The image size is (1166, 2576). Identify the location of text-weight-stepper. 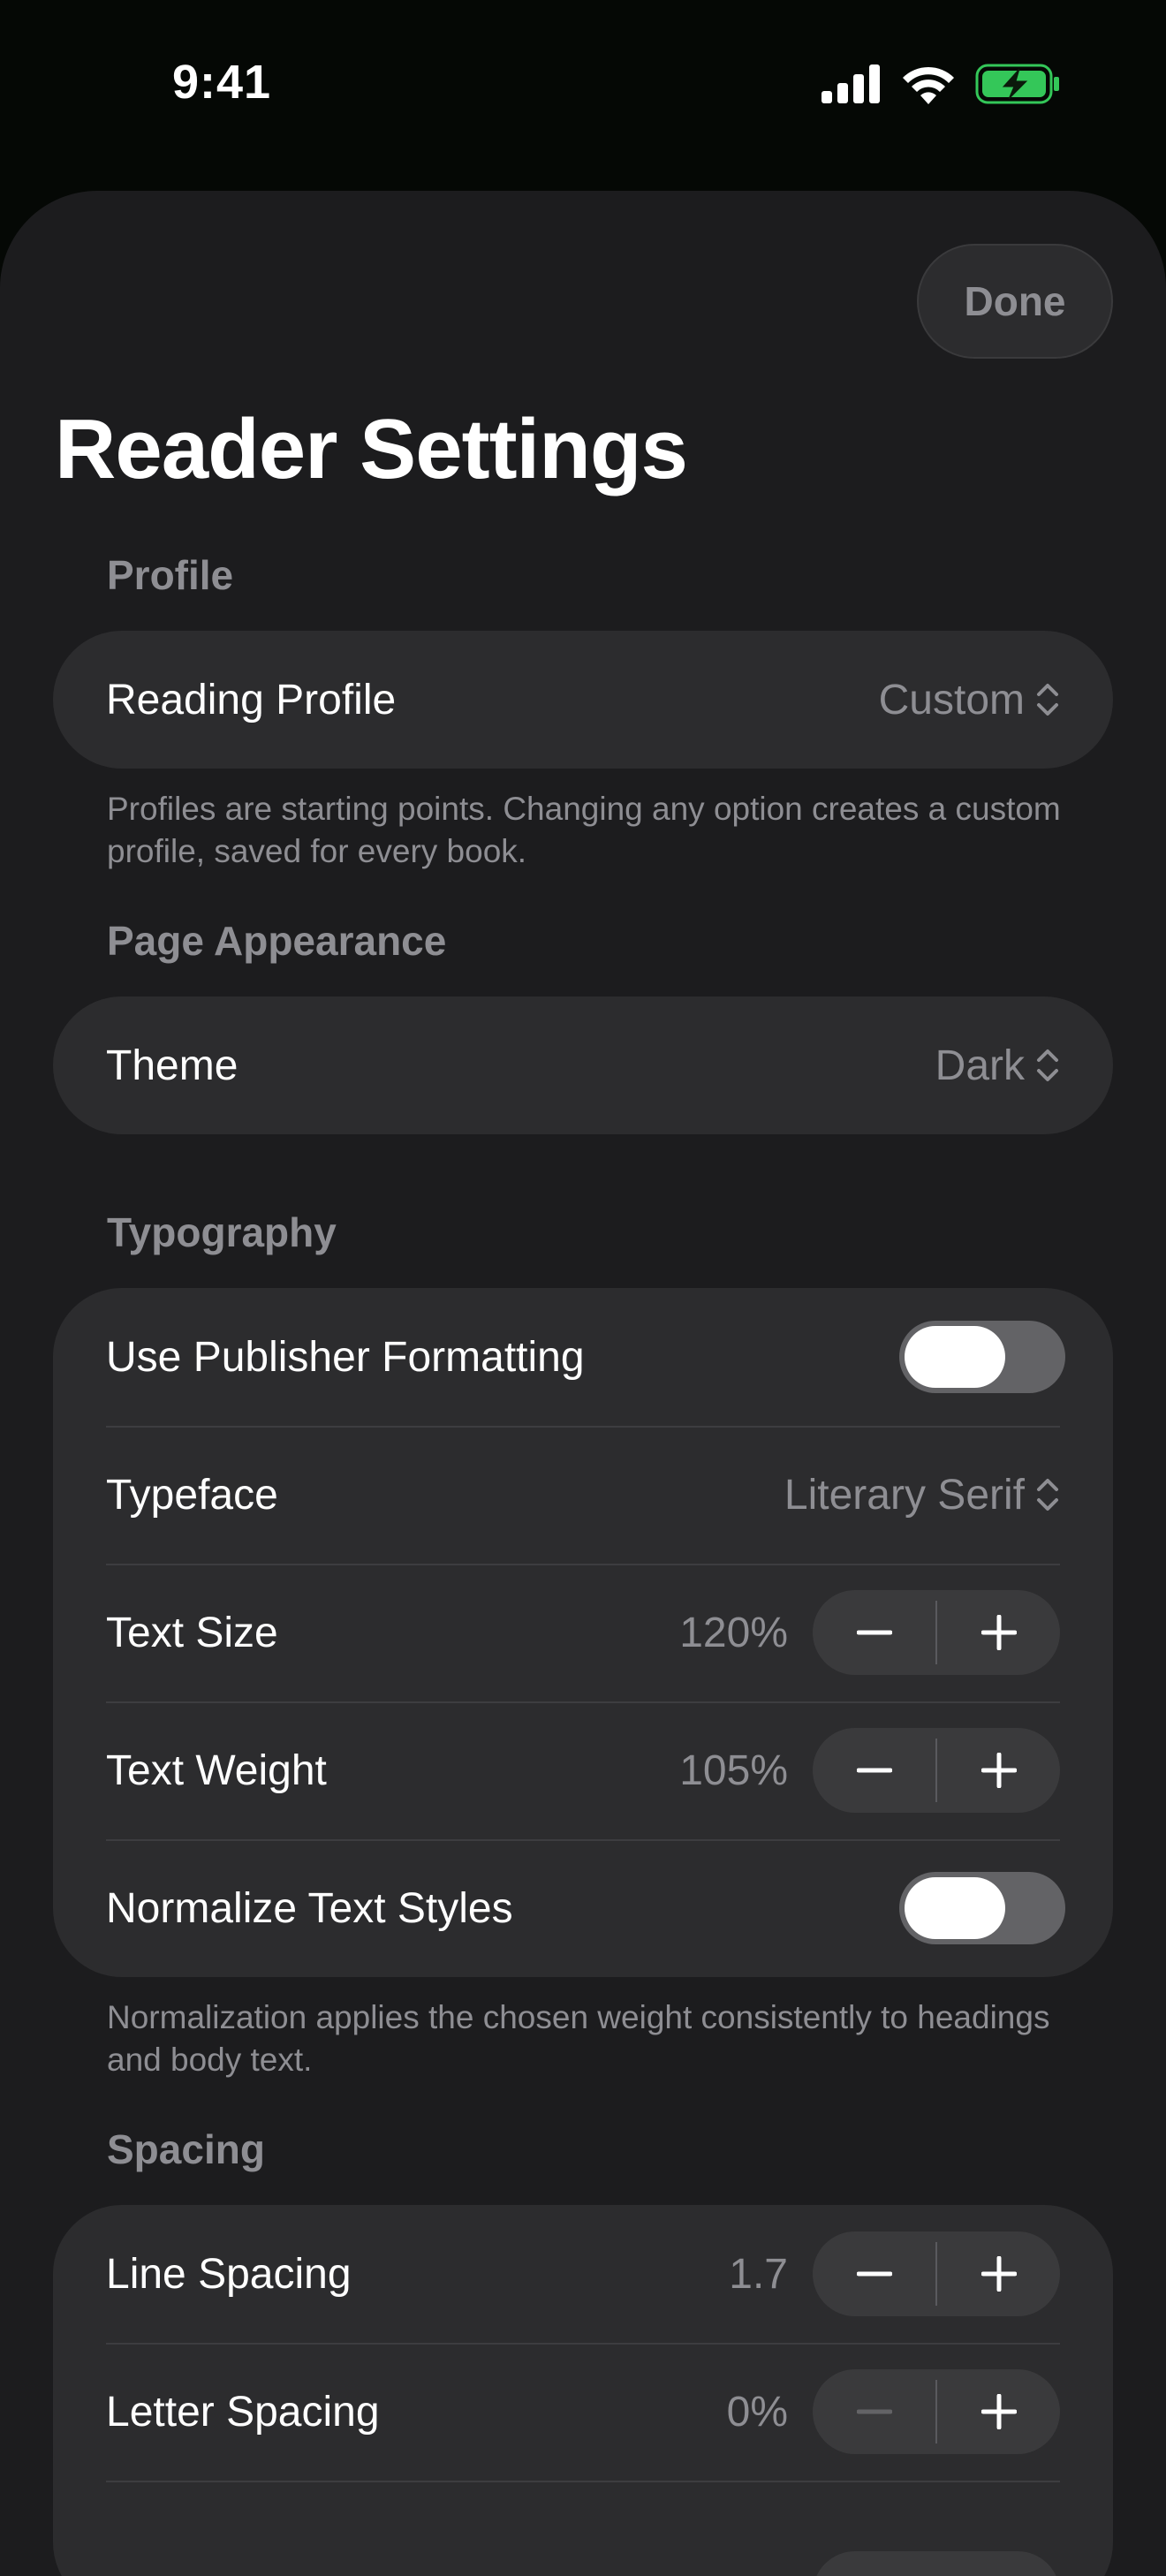
(936, 1771).